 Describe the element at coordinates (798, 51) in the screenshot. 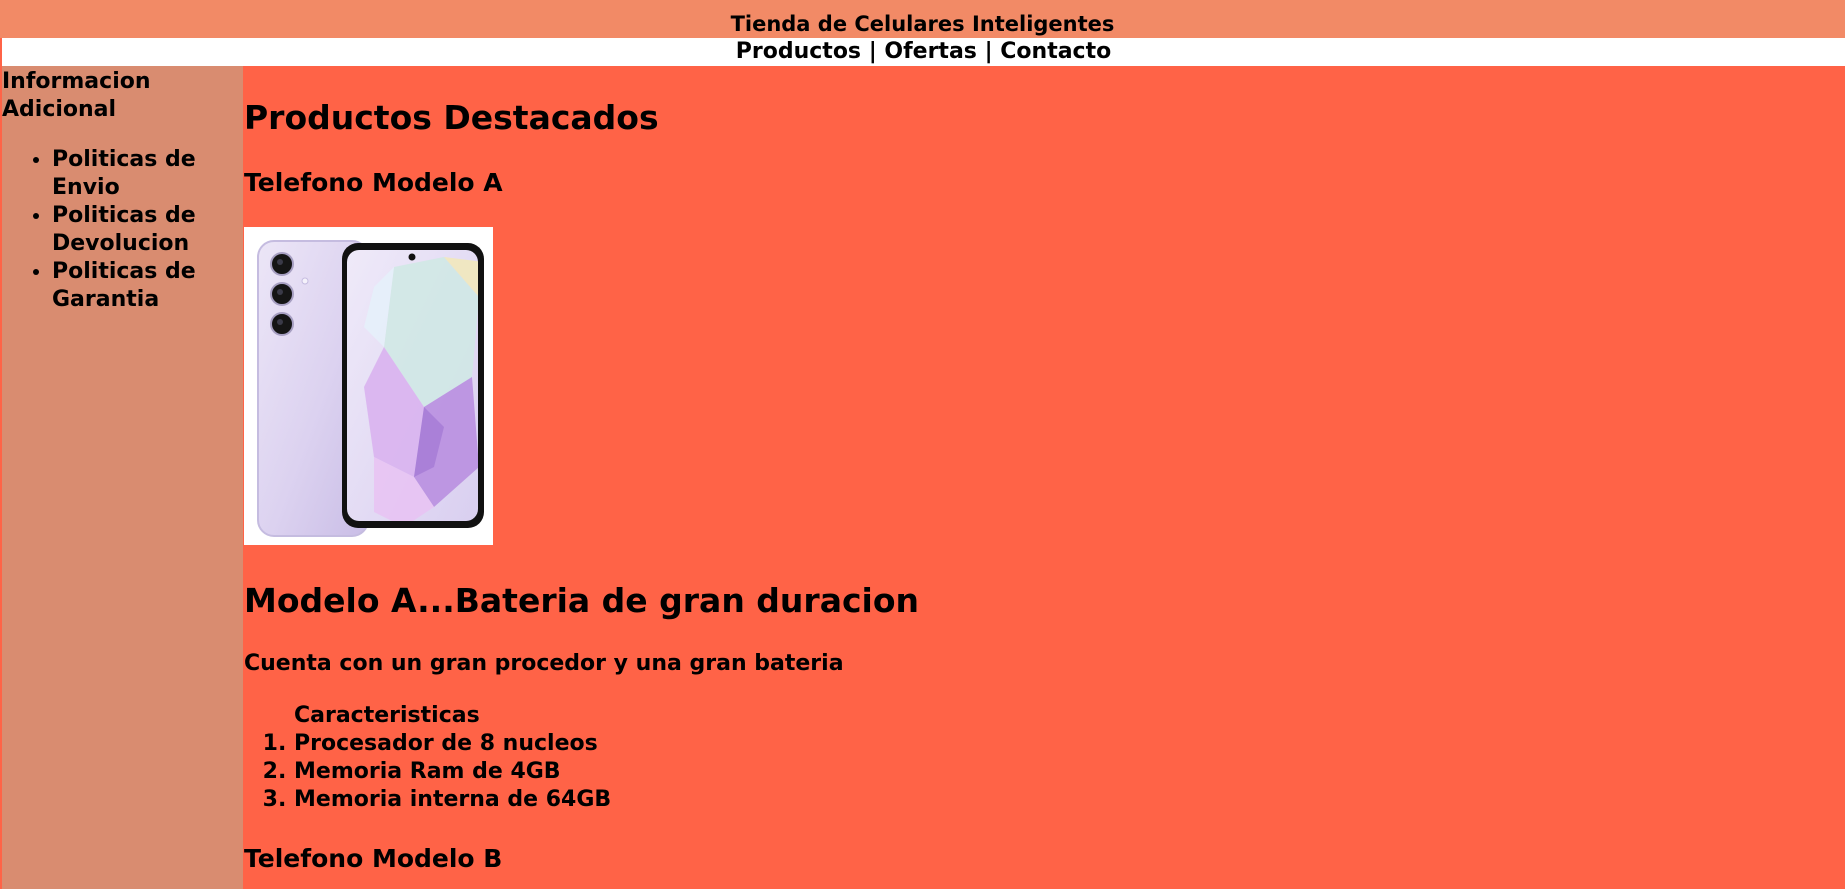

I see `nav-link-productos: Productos` at that location.